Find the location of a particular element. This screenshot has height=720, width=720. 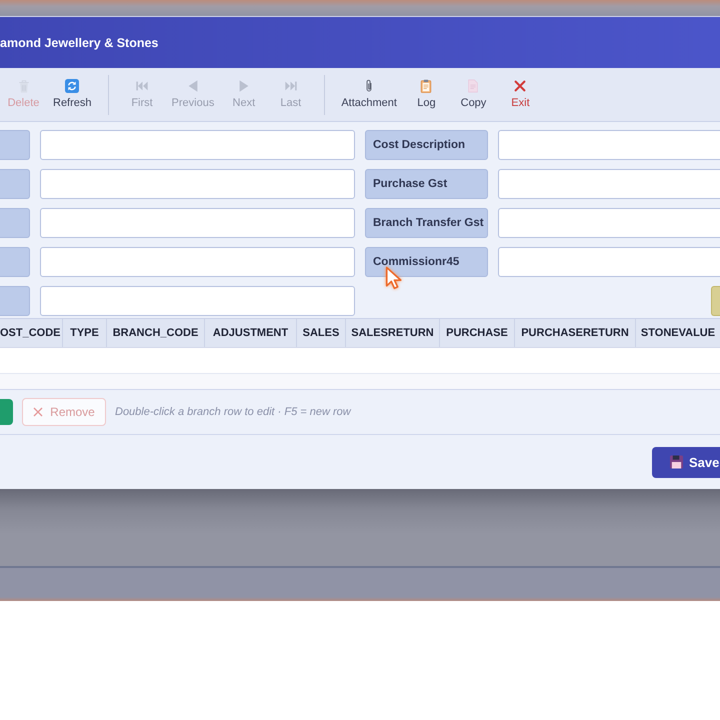

skip-to-end-icon is located at coordinates (290, 86).